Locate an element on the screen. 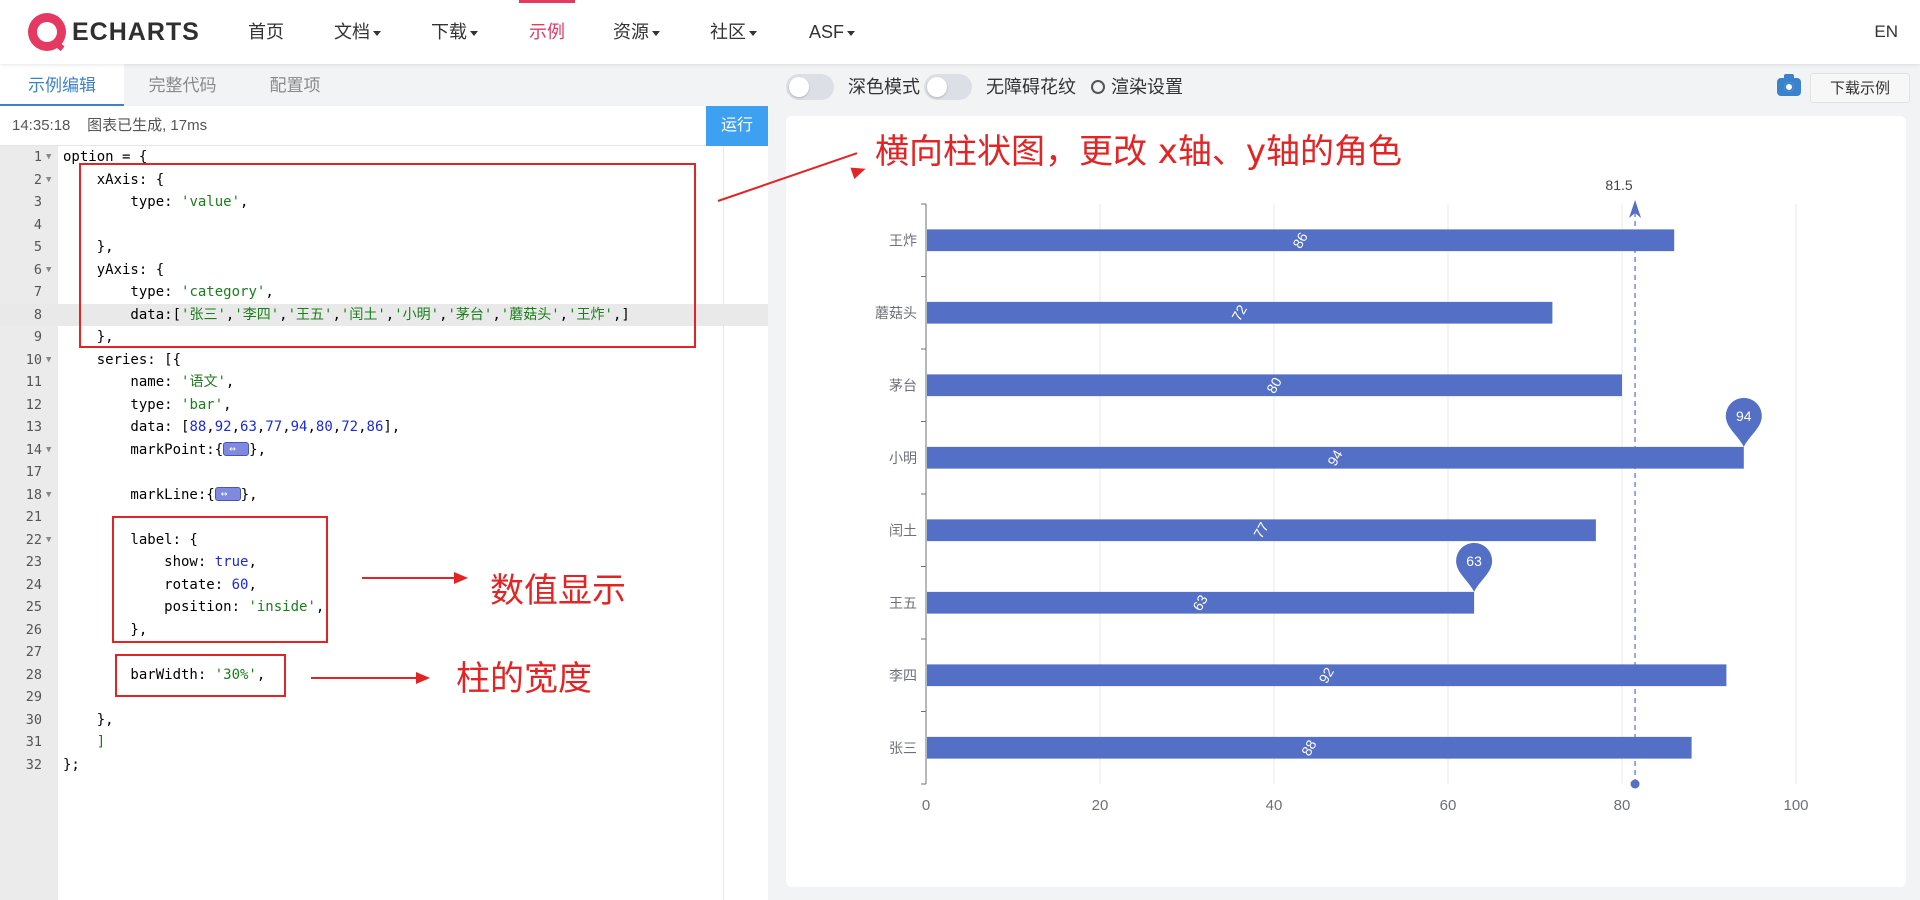 The image size is (1920, 900). code-line: 10 ▼ series: [{ is located at coordinates (384, 360).